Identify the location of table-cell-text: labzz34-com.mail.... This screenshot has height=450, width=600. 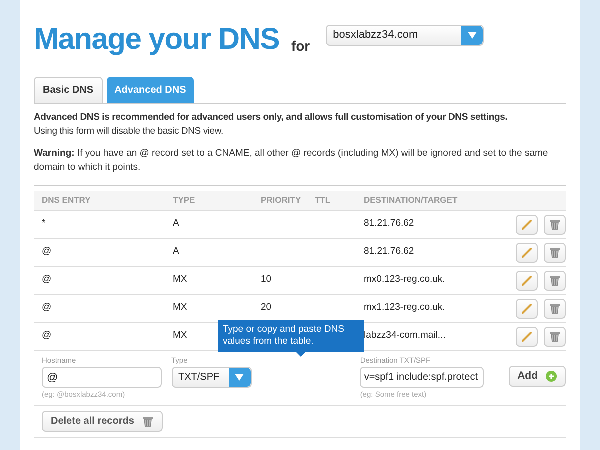
(405, 336).